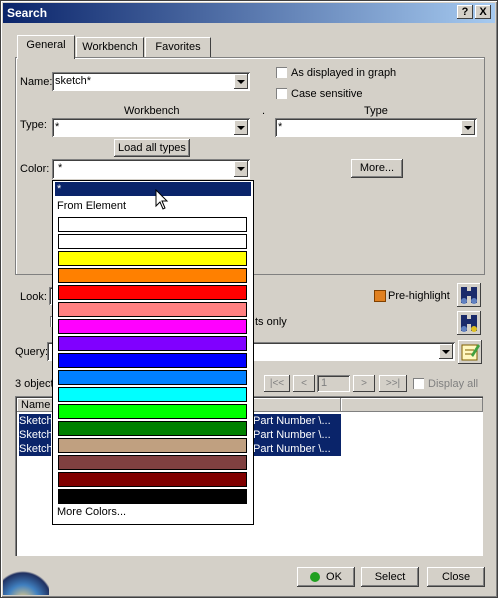  Describe the element at coordinates (327, 94) in the screenshot. I see `case-sensitive-label: Case sensitive` at that location.